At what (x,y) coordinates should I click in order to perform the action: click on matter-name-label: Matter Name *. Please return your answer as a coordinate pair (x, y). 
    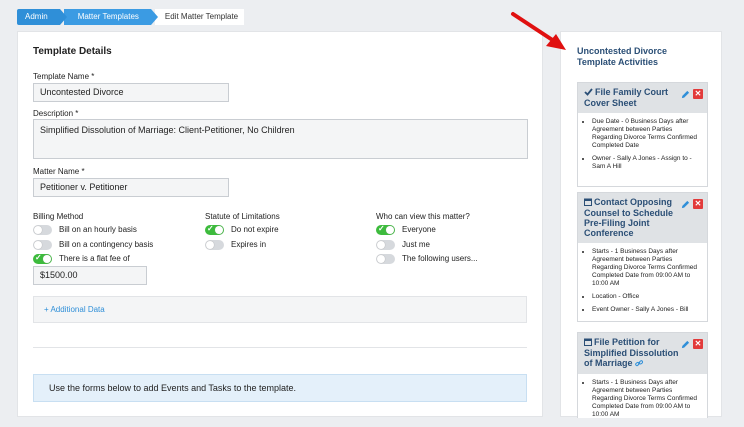
    Looking at the image, I should click on (59, 171).